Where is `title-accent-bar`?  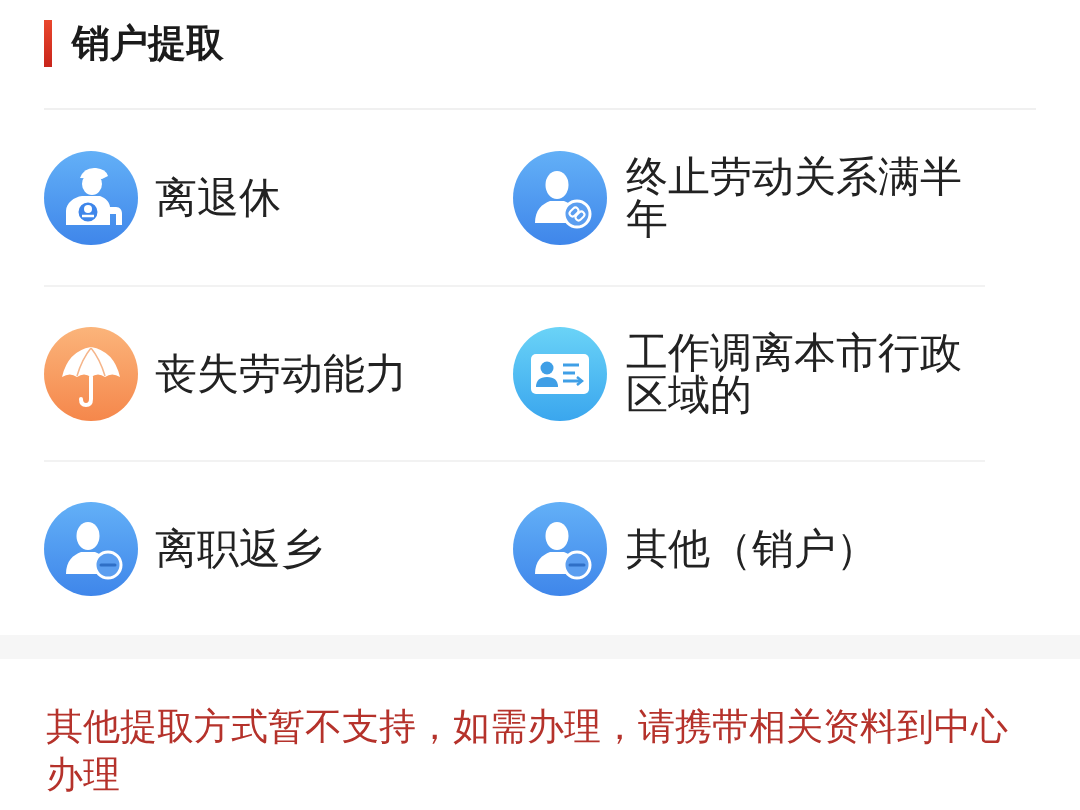
title-accent-bar is located at coordinates (48, 43).